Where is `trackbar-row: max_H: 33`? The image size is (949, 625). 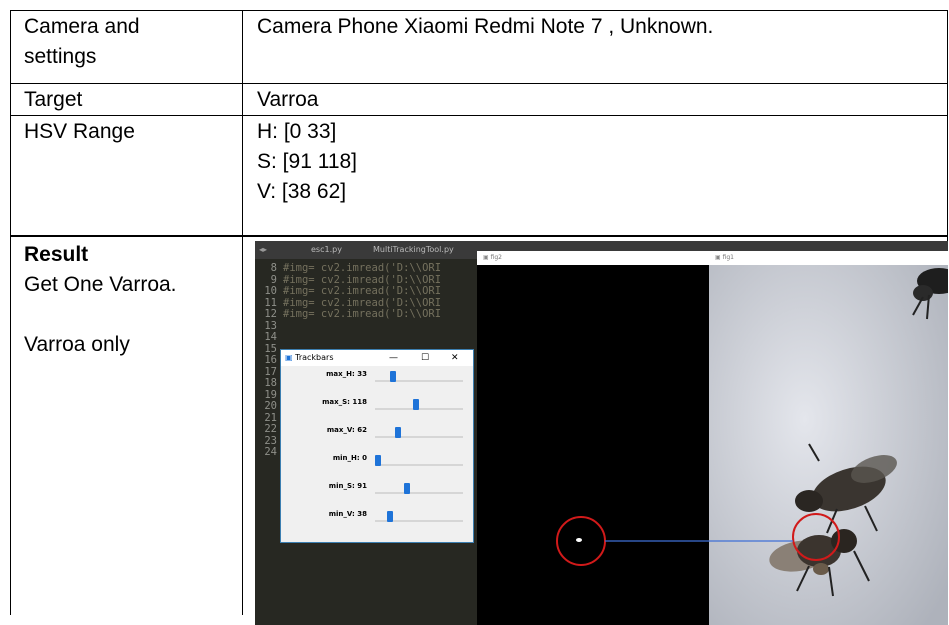
trackbar-row: max_H: 33 is located at coordinates (377, 378).